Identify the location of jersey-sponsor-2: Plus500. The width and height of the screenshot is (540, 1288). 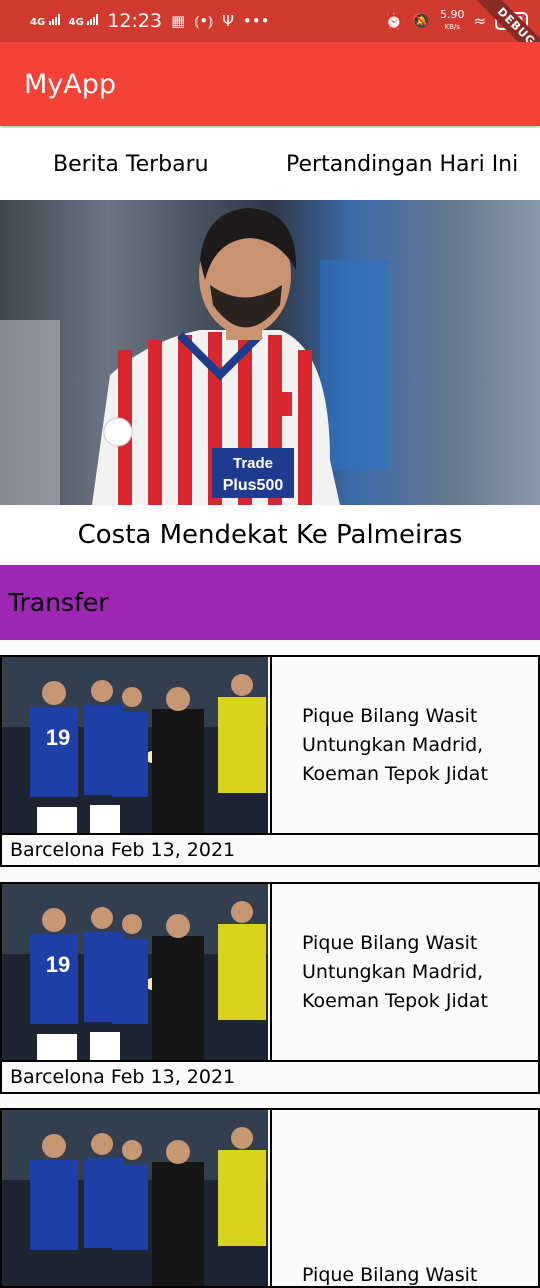
(253, 485).